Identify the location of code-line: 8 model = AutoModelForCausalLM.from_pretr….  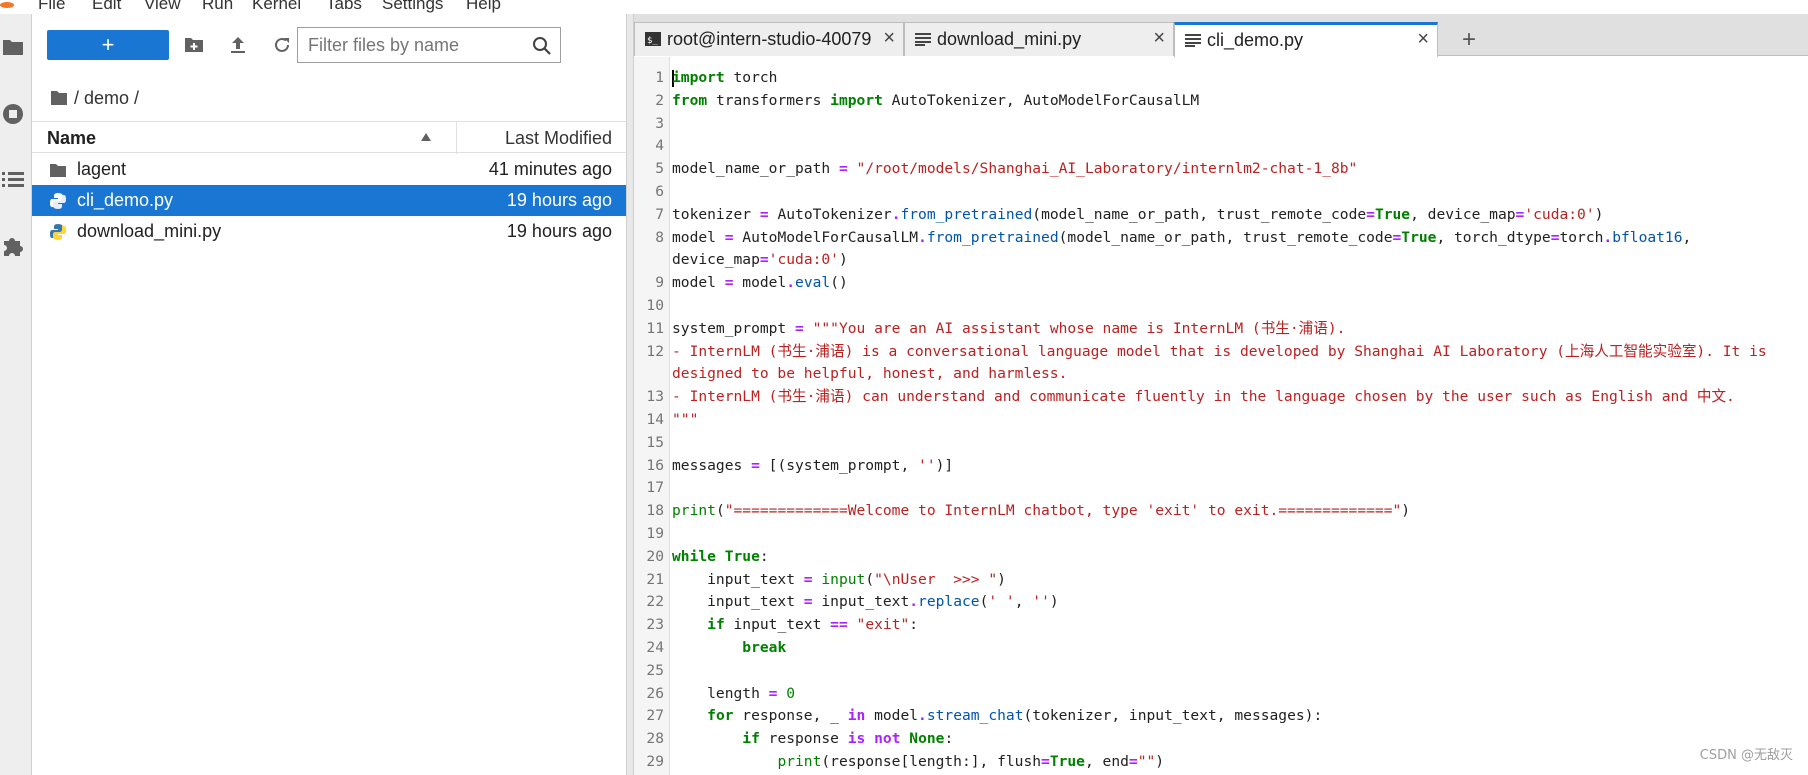
(1231, 238).